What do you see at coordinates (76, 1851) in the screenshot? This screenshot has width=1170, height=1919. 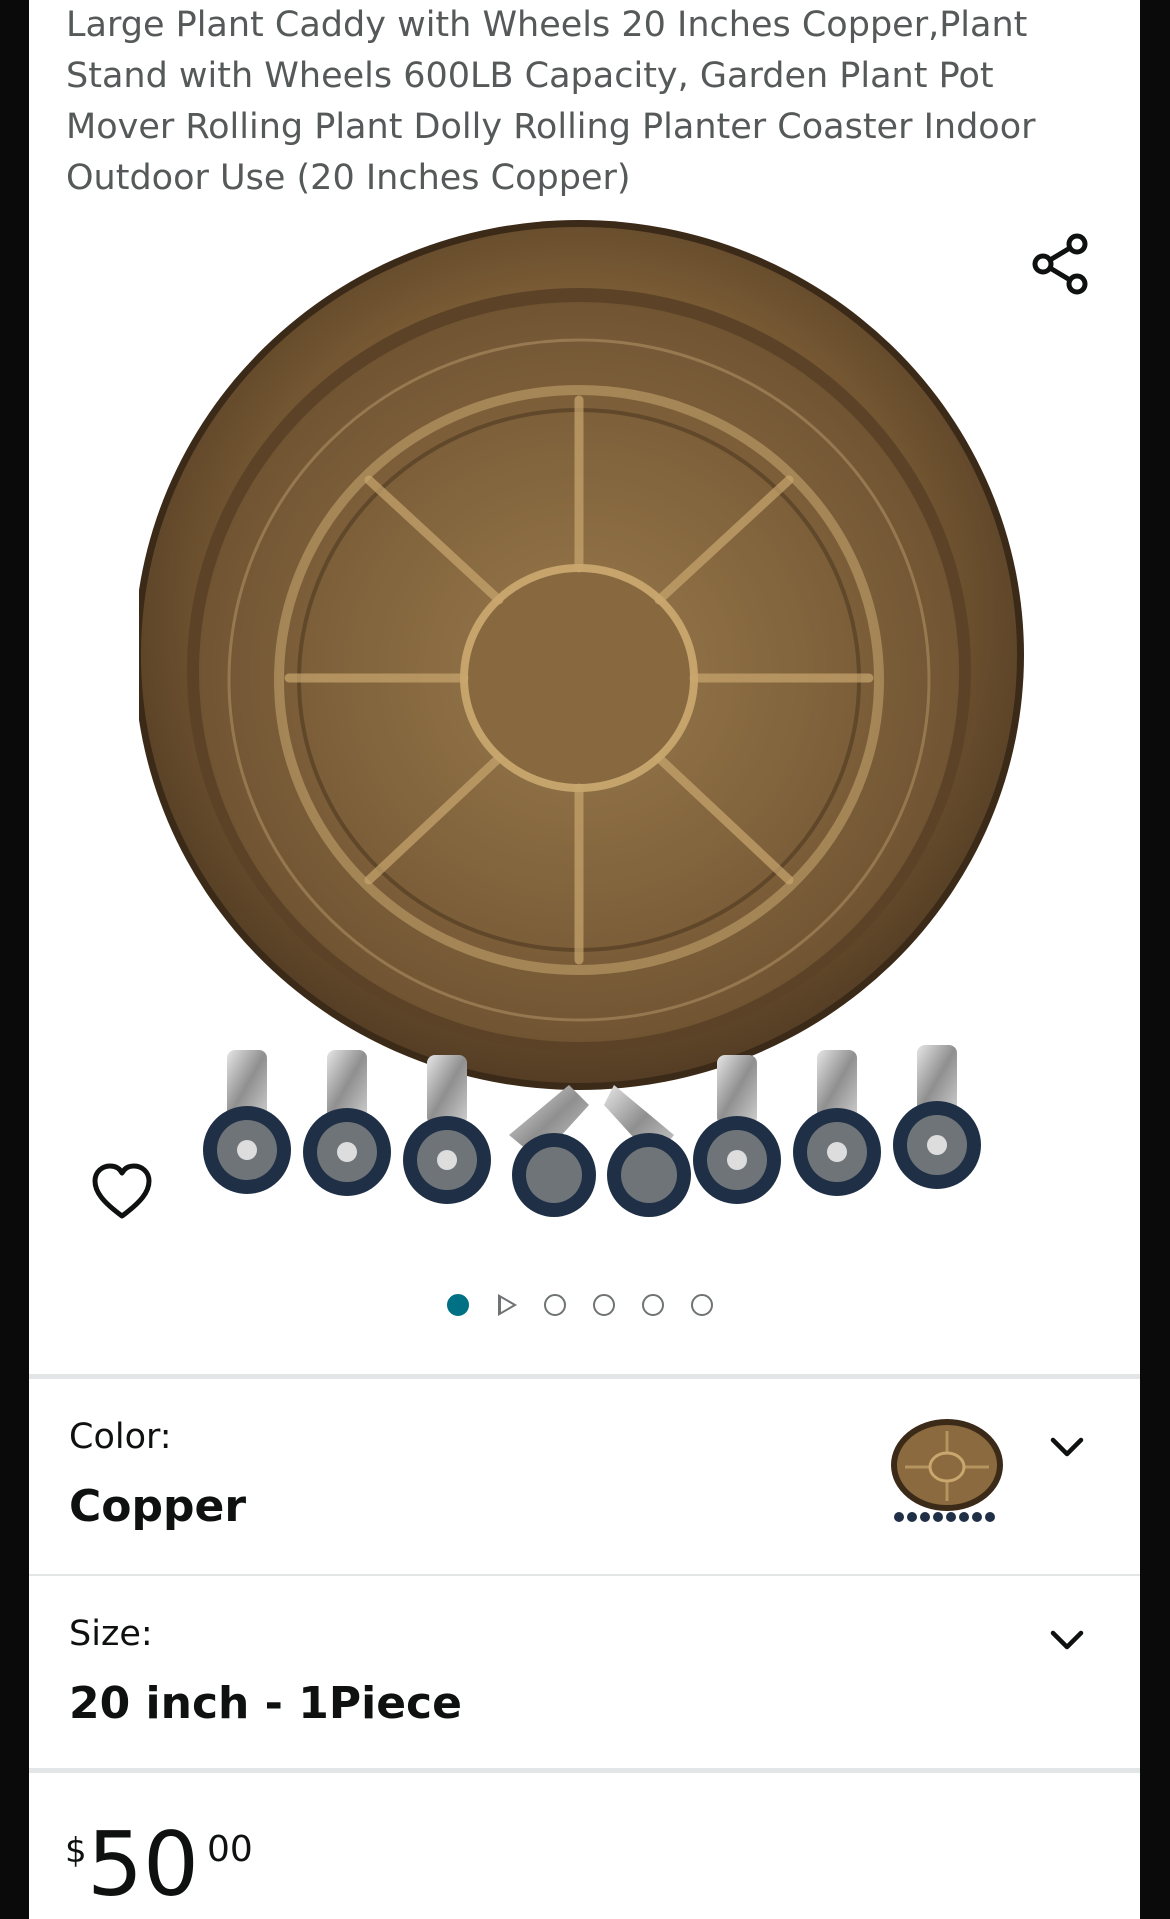 I see `price-currency-symbol: $` at bounding box center [76, 1851].